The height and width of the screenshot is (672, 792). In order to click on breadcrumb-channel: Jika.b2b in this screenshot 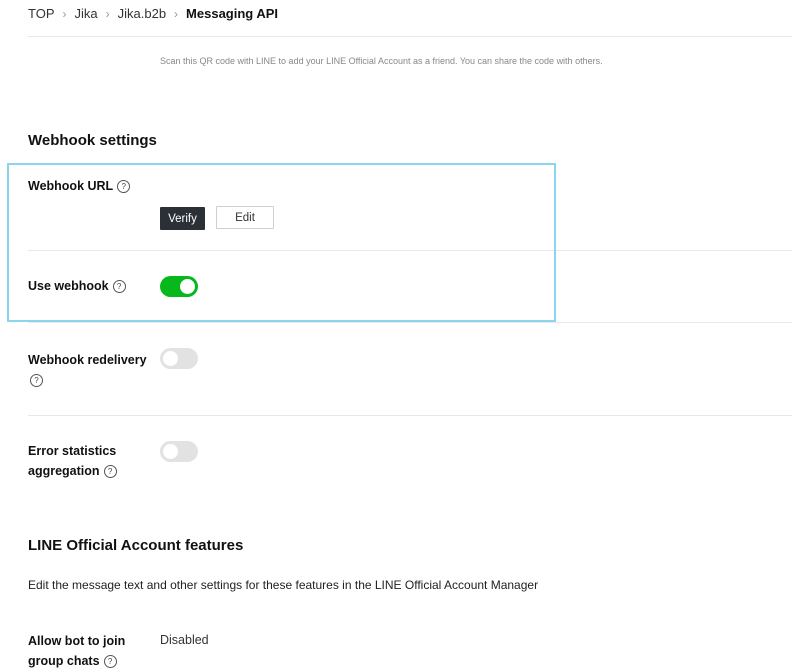, I will do `click(142, 13)`.